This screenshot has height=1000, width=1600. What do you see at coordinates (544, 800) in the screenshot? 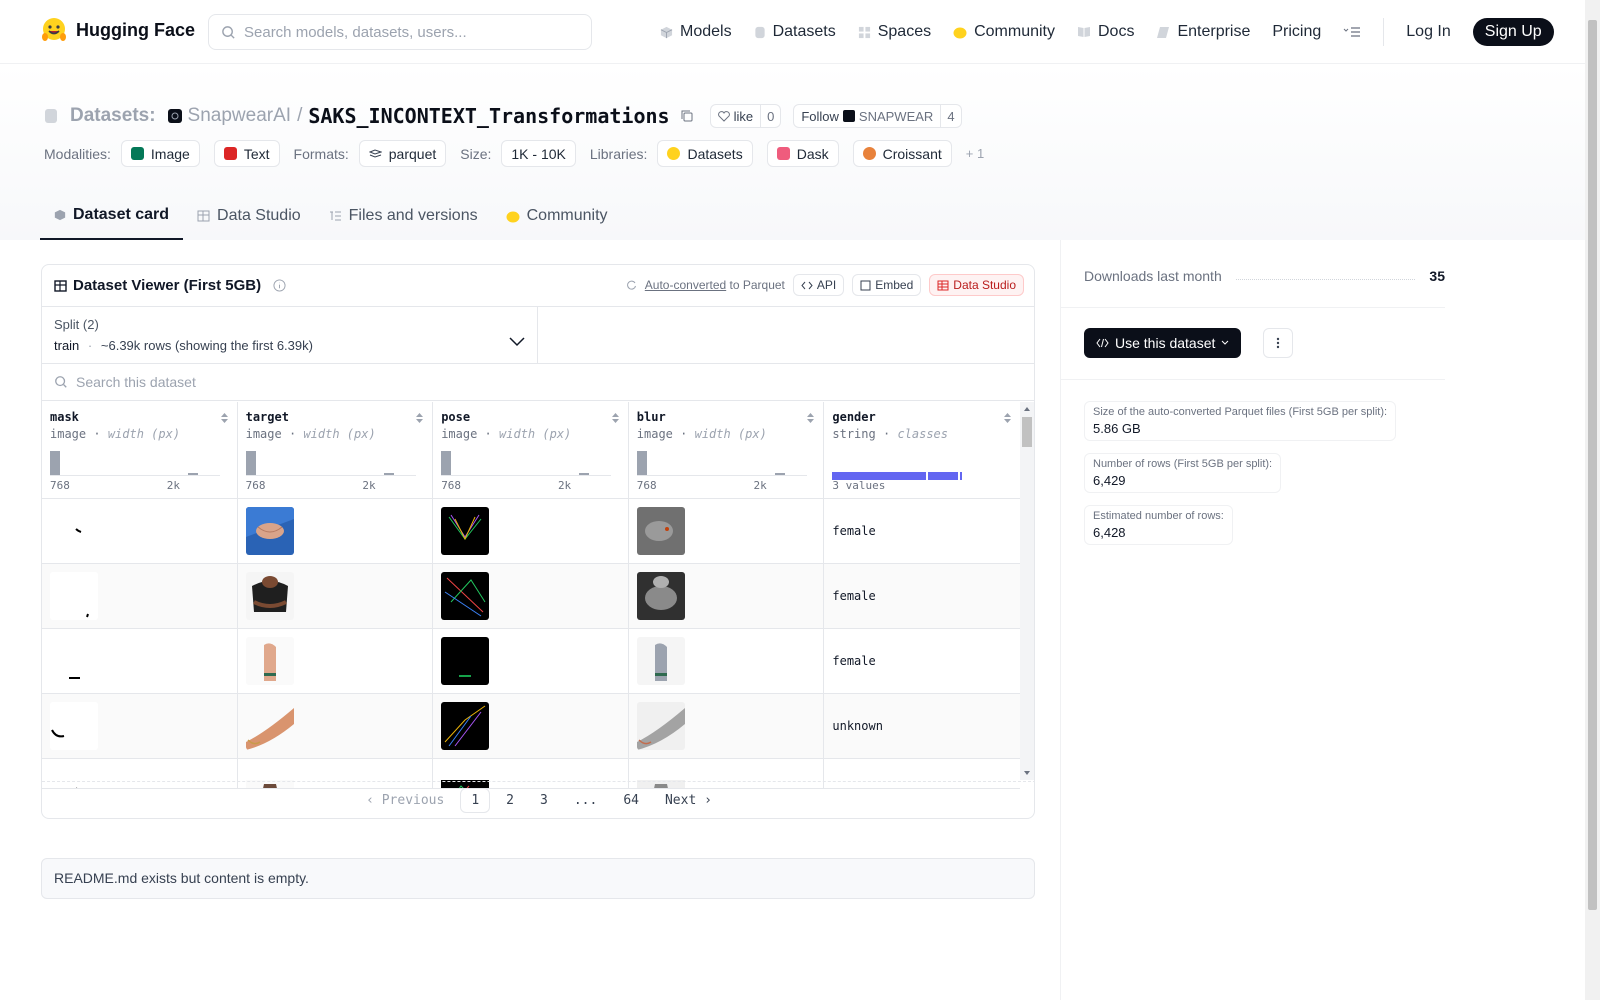
I see `page-3: 3` at bounding box center [544, 800].